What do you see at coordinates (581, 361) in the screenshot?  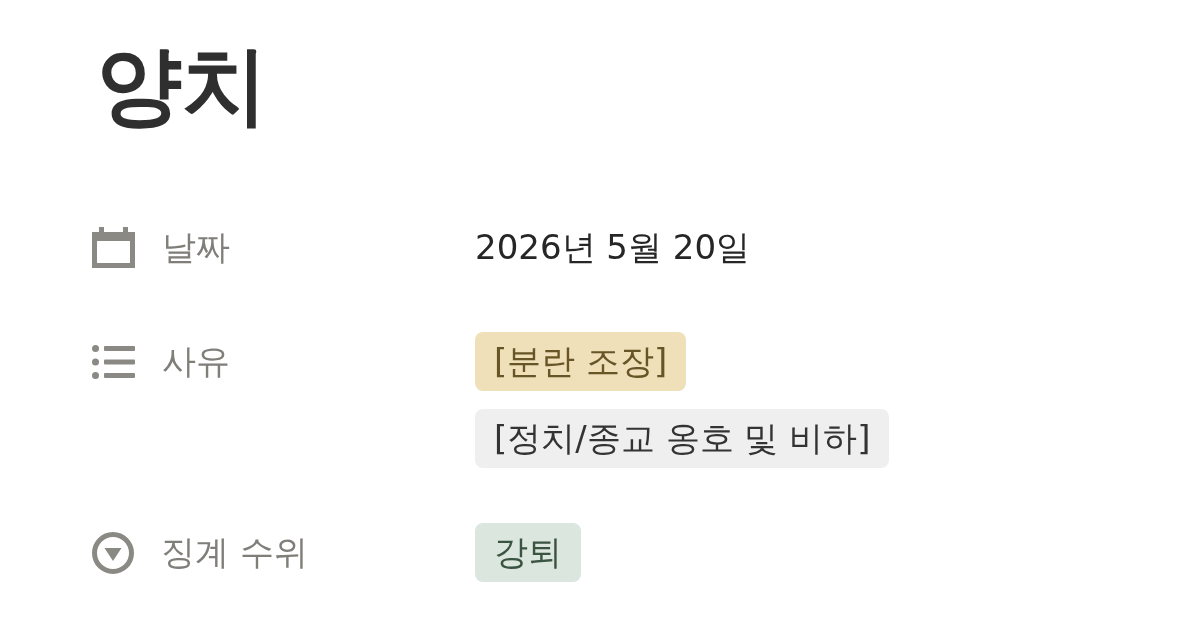 I see `tag: [분란 조장]` at bounding box center [581, 361].